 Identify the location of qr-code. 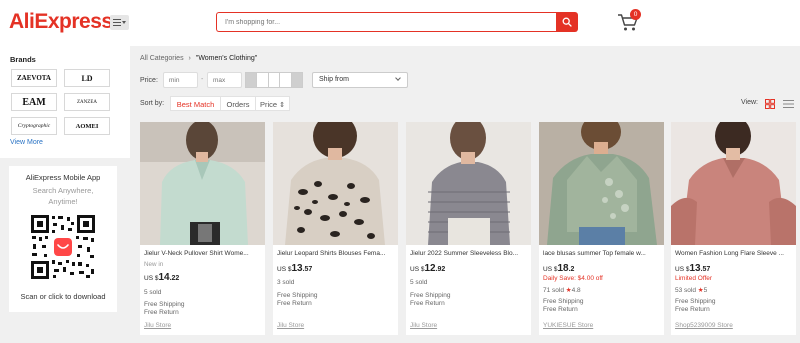
(63, 247).